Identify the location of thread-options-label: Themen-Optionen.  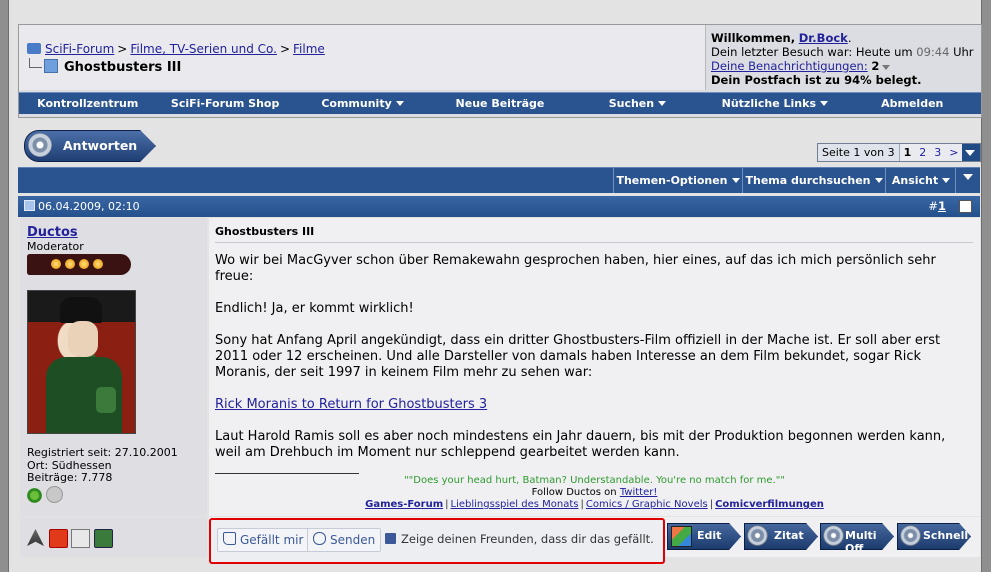
(672, 180).